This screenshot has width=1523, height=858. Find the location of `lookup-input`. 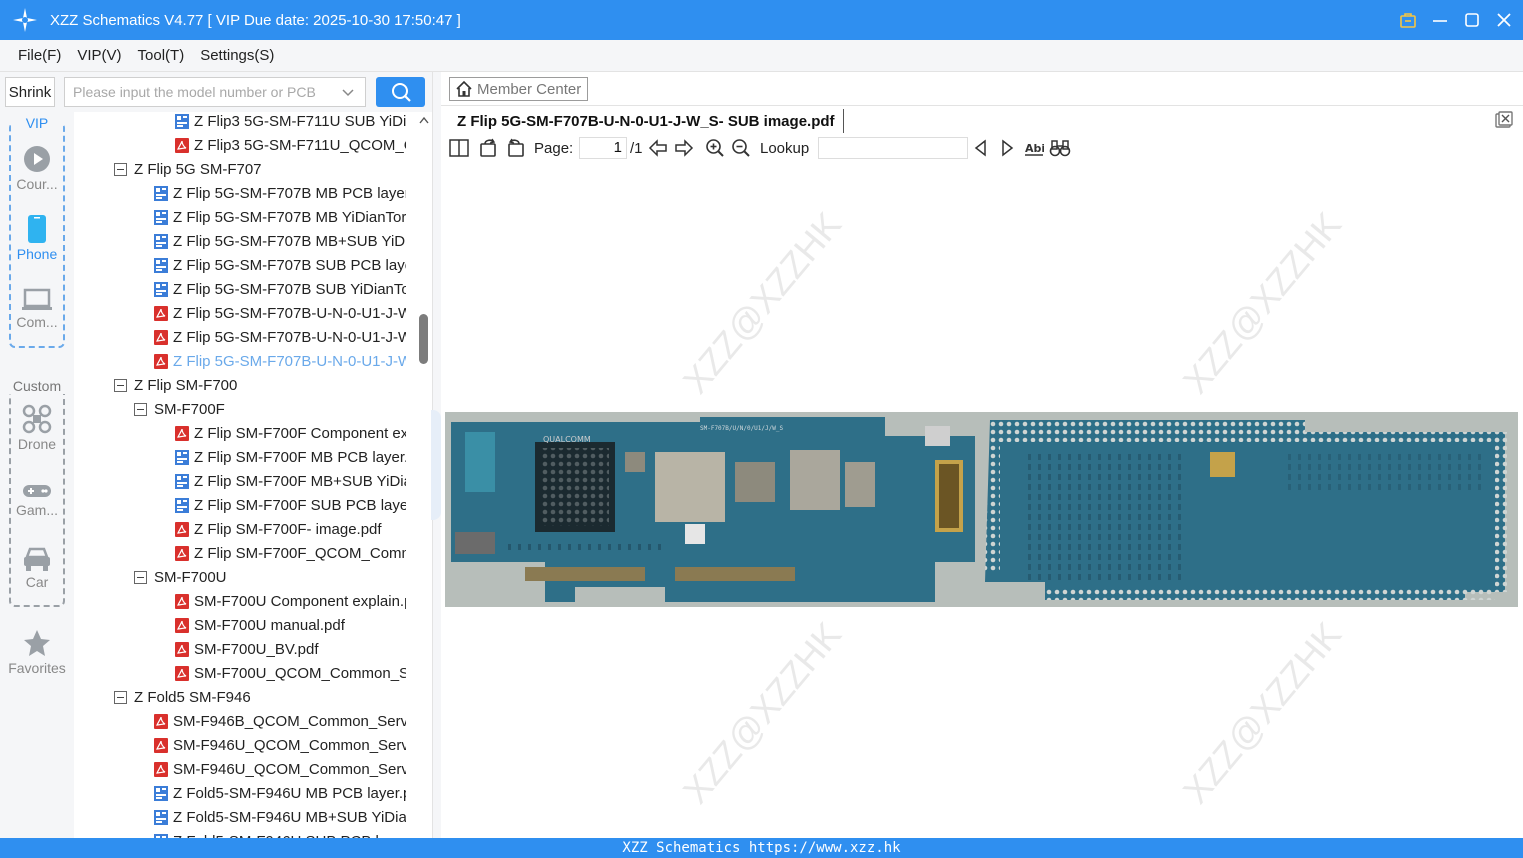

lookup-input is located at coordinates (893, 148).